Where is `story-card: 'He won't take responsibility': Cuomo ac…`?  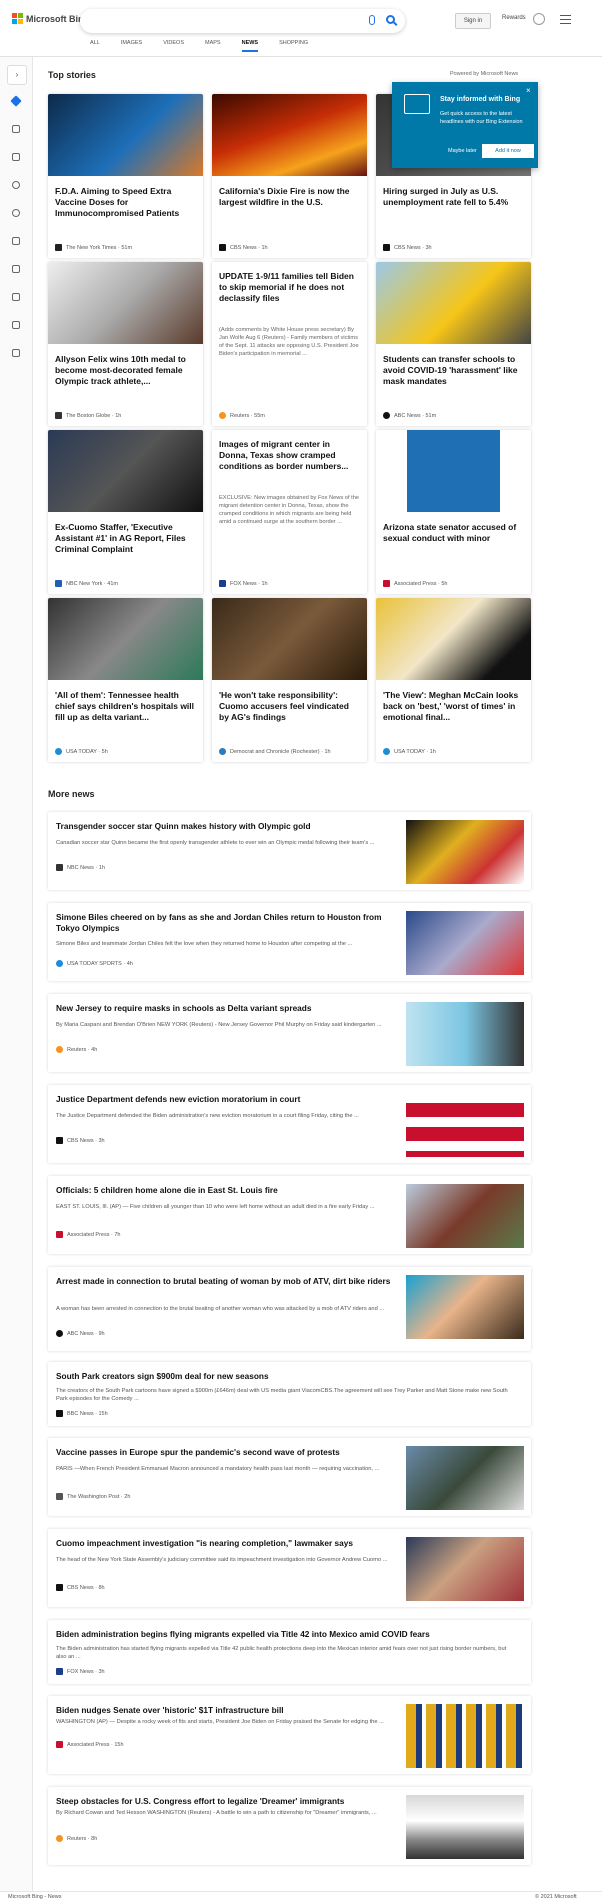
story-card: 'He won't take responsibility': Cuomo ac… is located at coordinates (289, 680).